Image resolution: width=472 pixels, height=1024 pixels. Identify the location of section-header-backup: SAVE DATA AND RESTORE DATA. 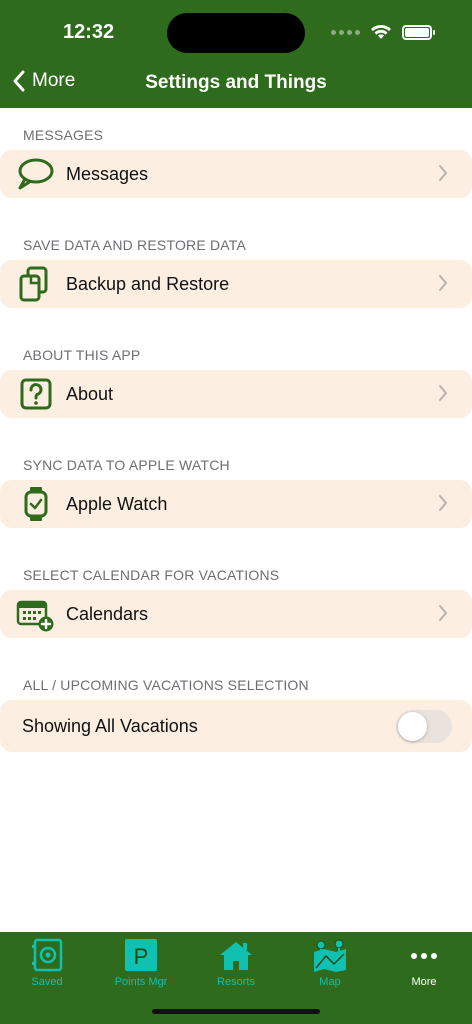
(135, 245).